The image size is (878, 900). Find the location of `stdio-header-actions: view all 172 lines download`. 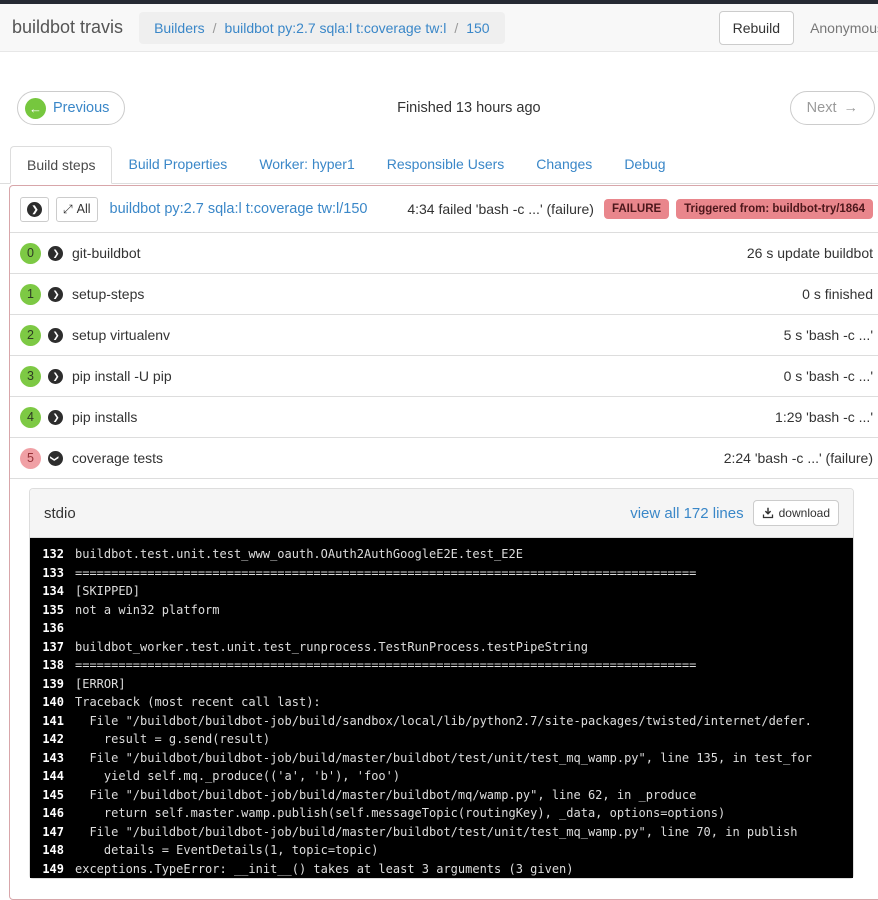

stdio-header-actions: view all 172 lines download is located at coordinates (734, 513).